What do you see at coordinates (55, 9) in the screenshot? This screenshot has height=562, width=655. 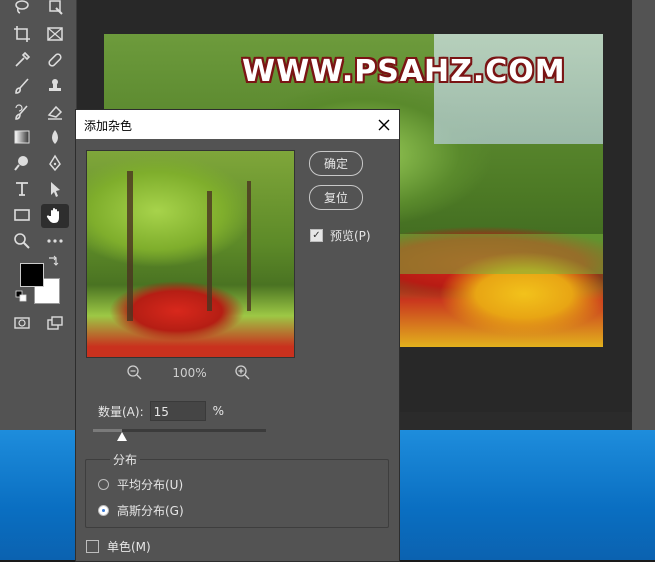 I see `magic-wand-icon` at bounding box center [55, 9].